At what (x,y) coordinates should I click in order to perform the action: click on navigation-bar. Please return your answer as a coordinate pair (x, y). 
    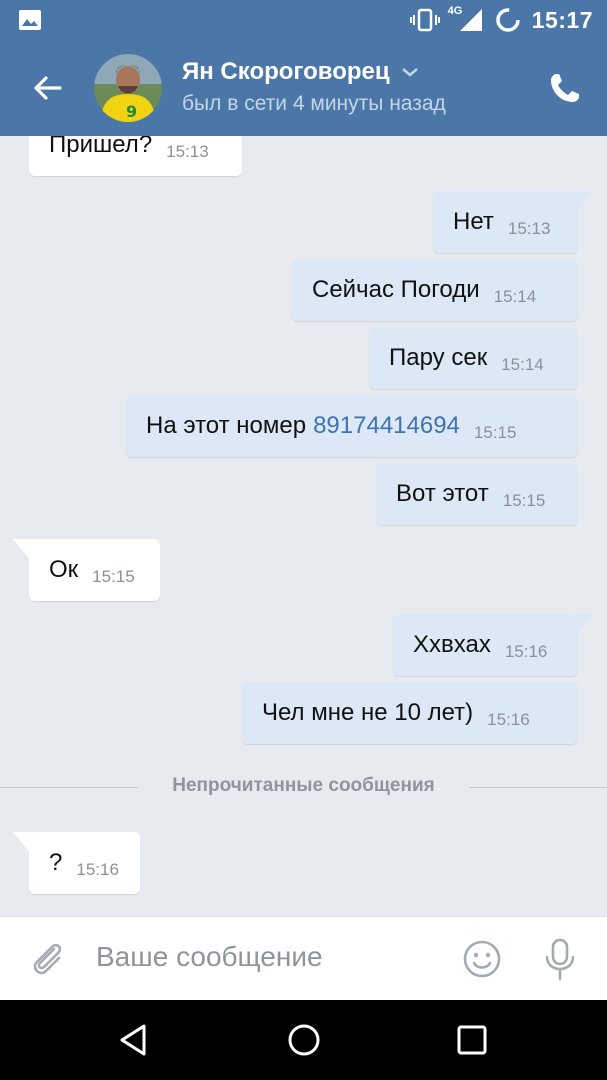
    Looking at the image, I should click on (303, 1040).